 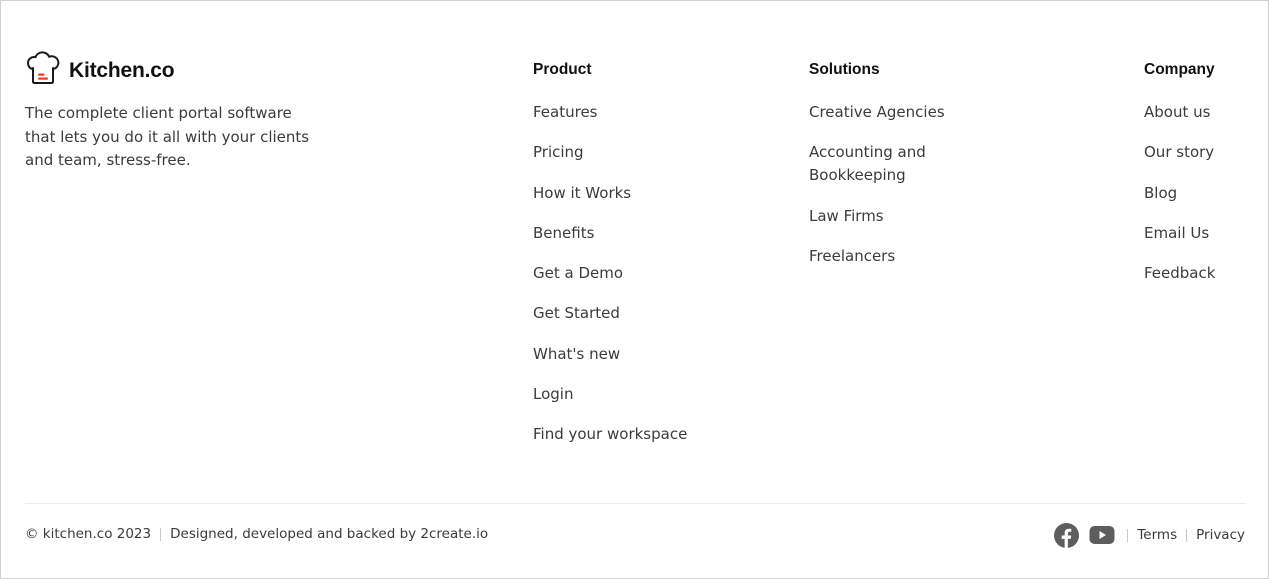 I want to click on terms-link: Terms, so click(x=1157, y=535).